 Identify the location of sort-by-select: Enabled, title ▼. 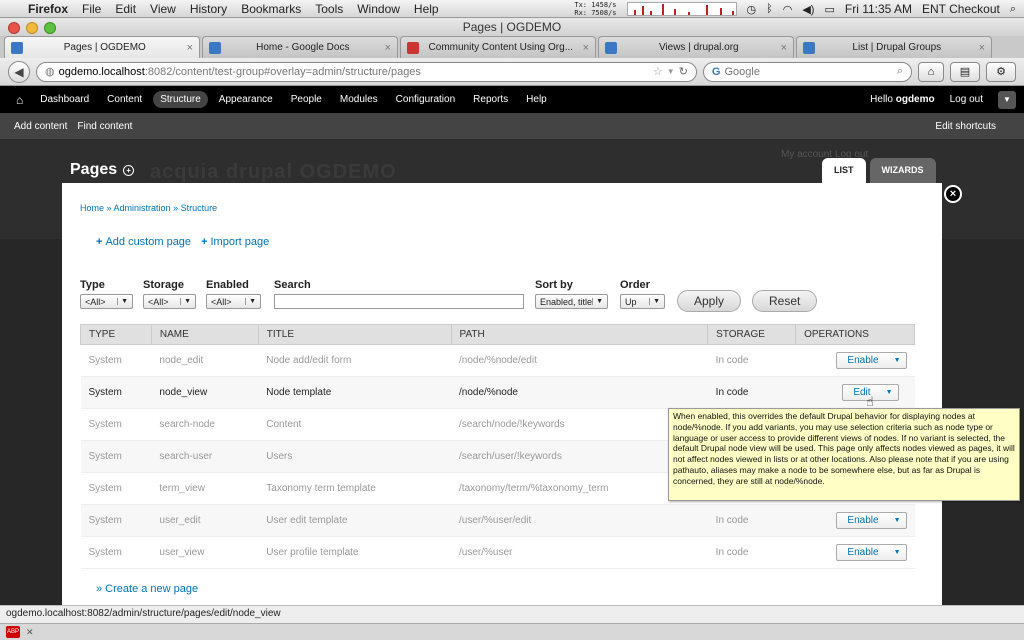
(571, 301).